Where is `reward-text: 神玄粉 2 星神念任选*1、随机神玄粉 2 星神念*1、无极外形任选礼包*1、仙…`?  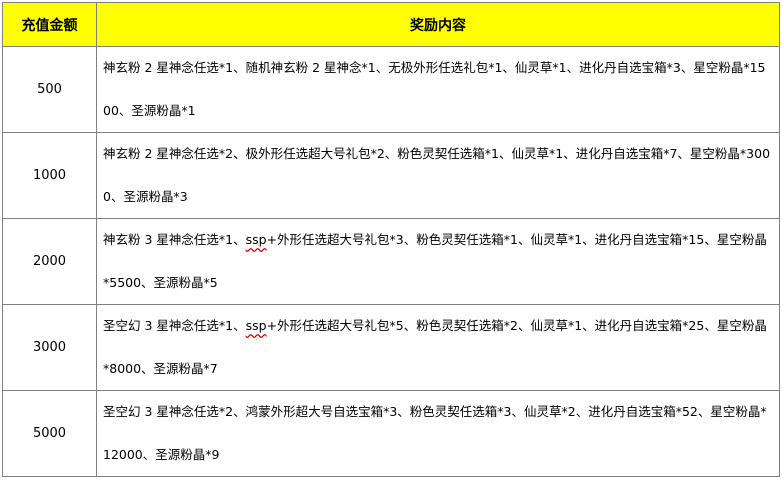
reward-text: 神玄粉 2 星神念任选*1、随机神玄粉 2 星神念*1、无极外形任选礼包*1、仙… is located at coordinates (434, 89).